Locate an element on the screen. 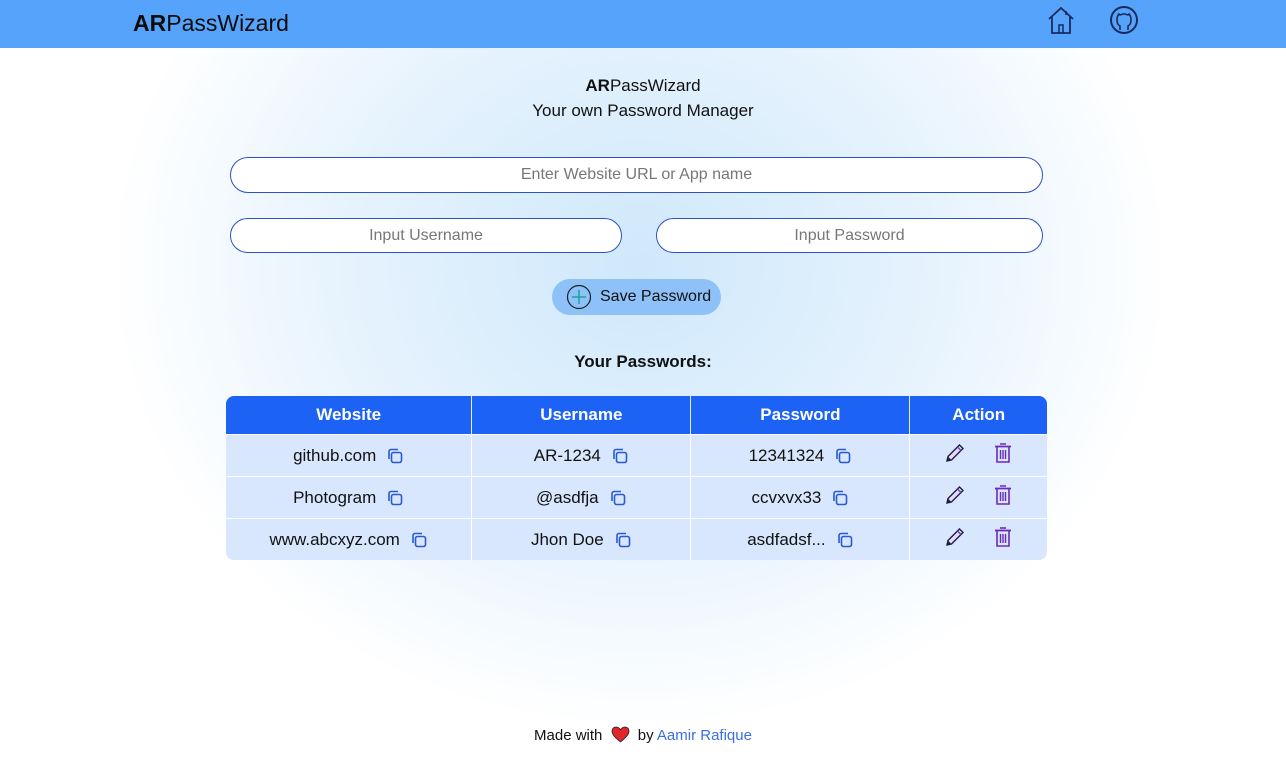 The width and height of the screenshot is (1286, 763). navbar: ARPassWizard is located at coordinates (643, 24).